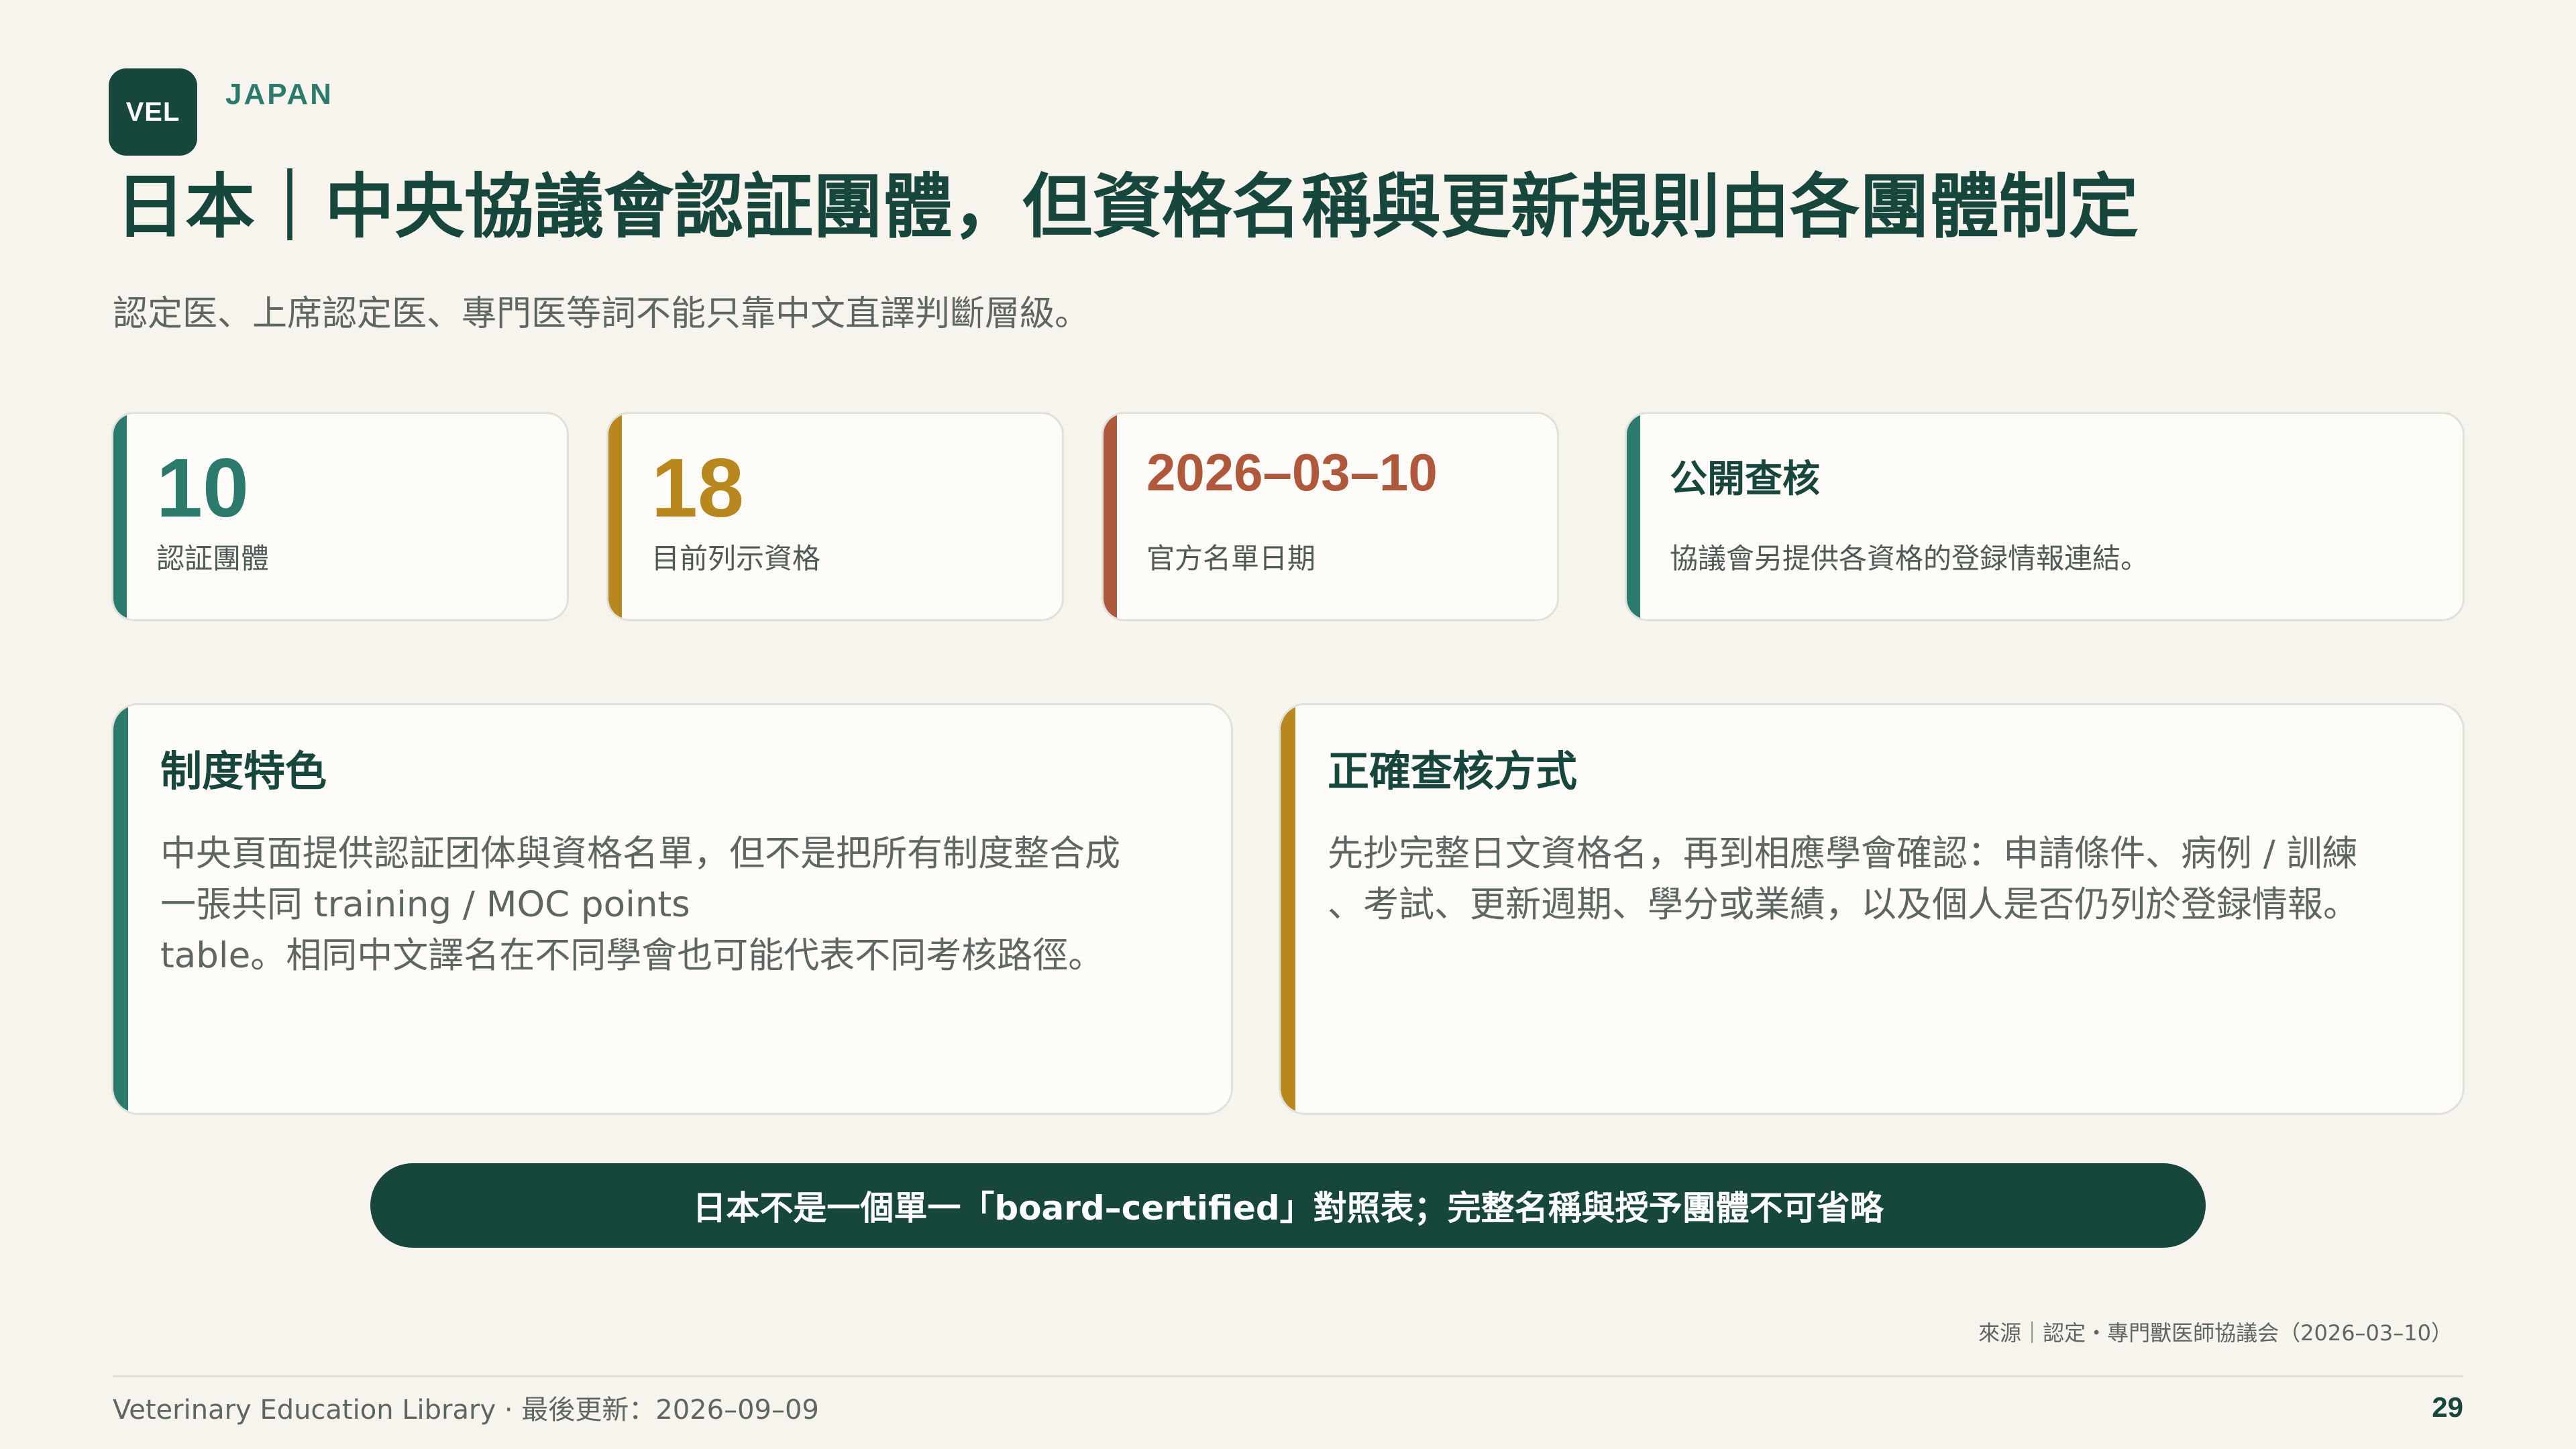  I want to click on stat-card-public-check: 公開查核 協議會另提供各資格的登録情報連結。, so click(2045, 516).